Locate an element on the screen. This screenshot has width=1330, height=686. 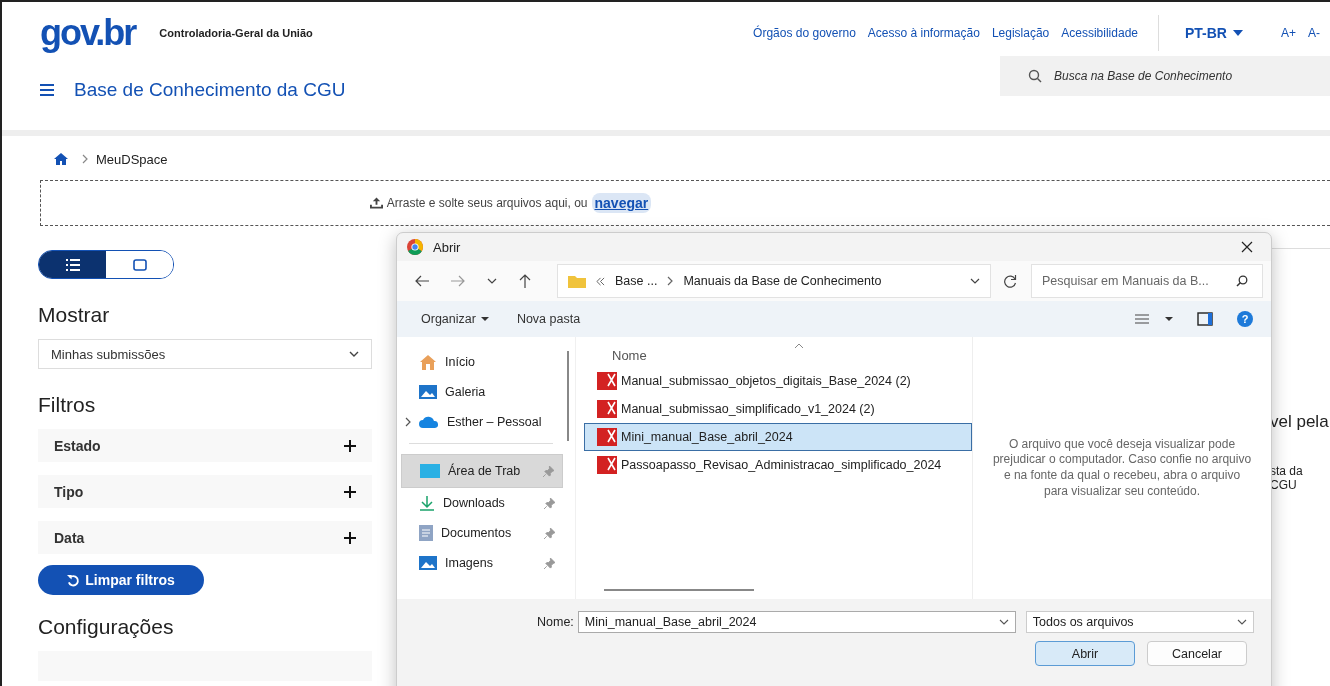
search-field: Busca na Base de Conhecimento is located at coordinates (1165, 76).